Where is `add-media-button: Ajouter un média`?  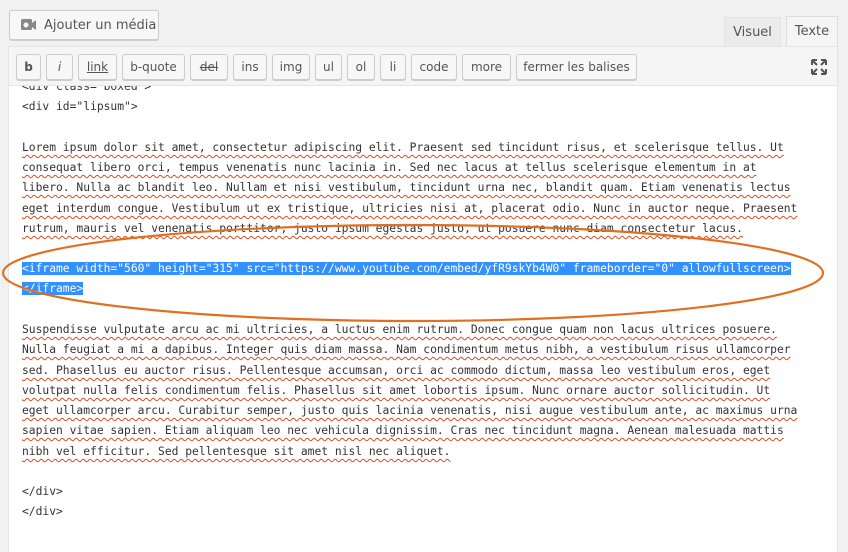
add-media-button: Ajouter un média is located at coordinates (84, 25).